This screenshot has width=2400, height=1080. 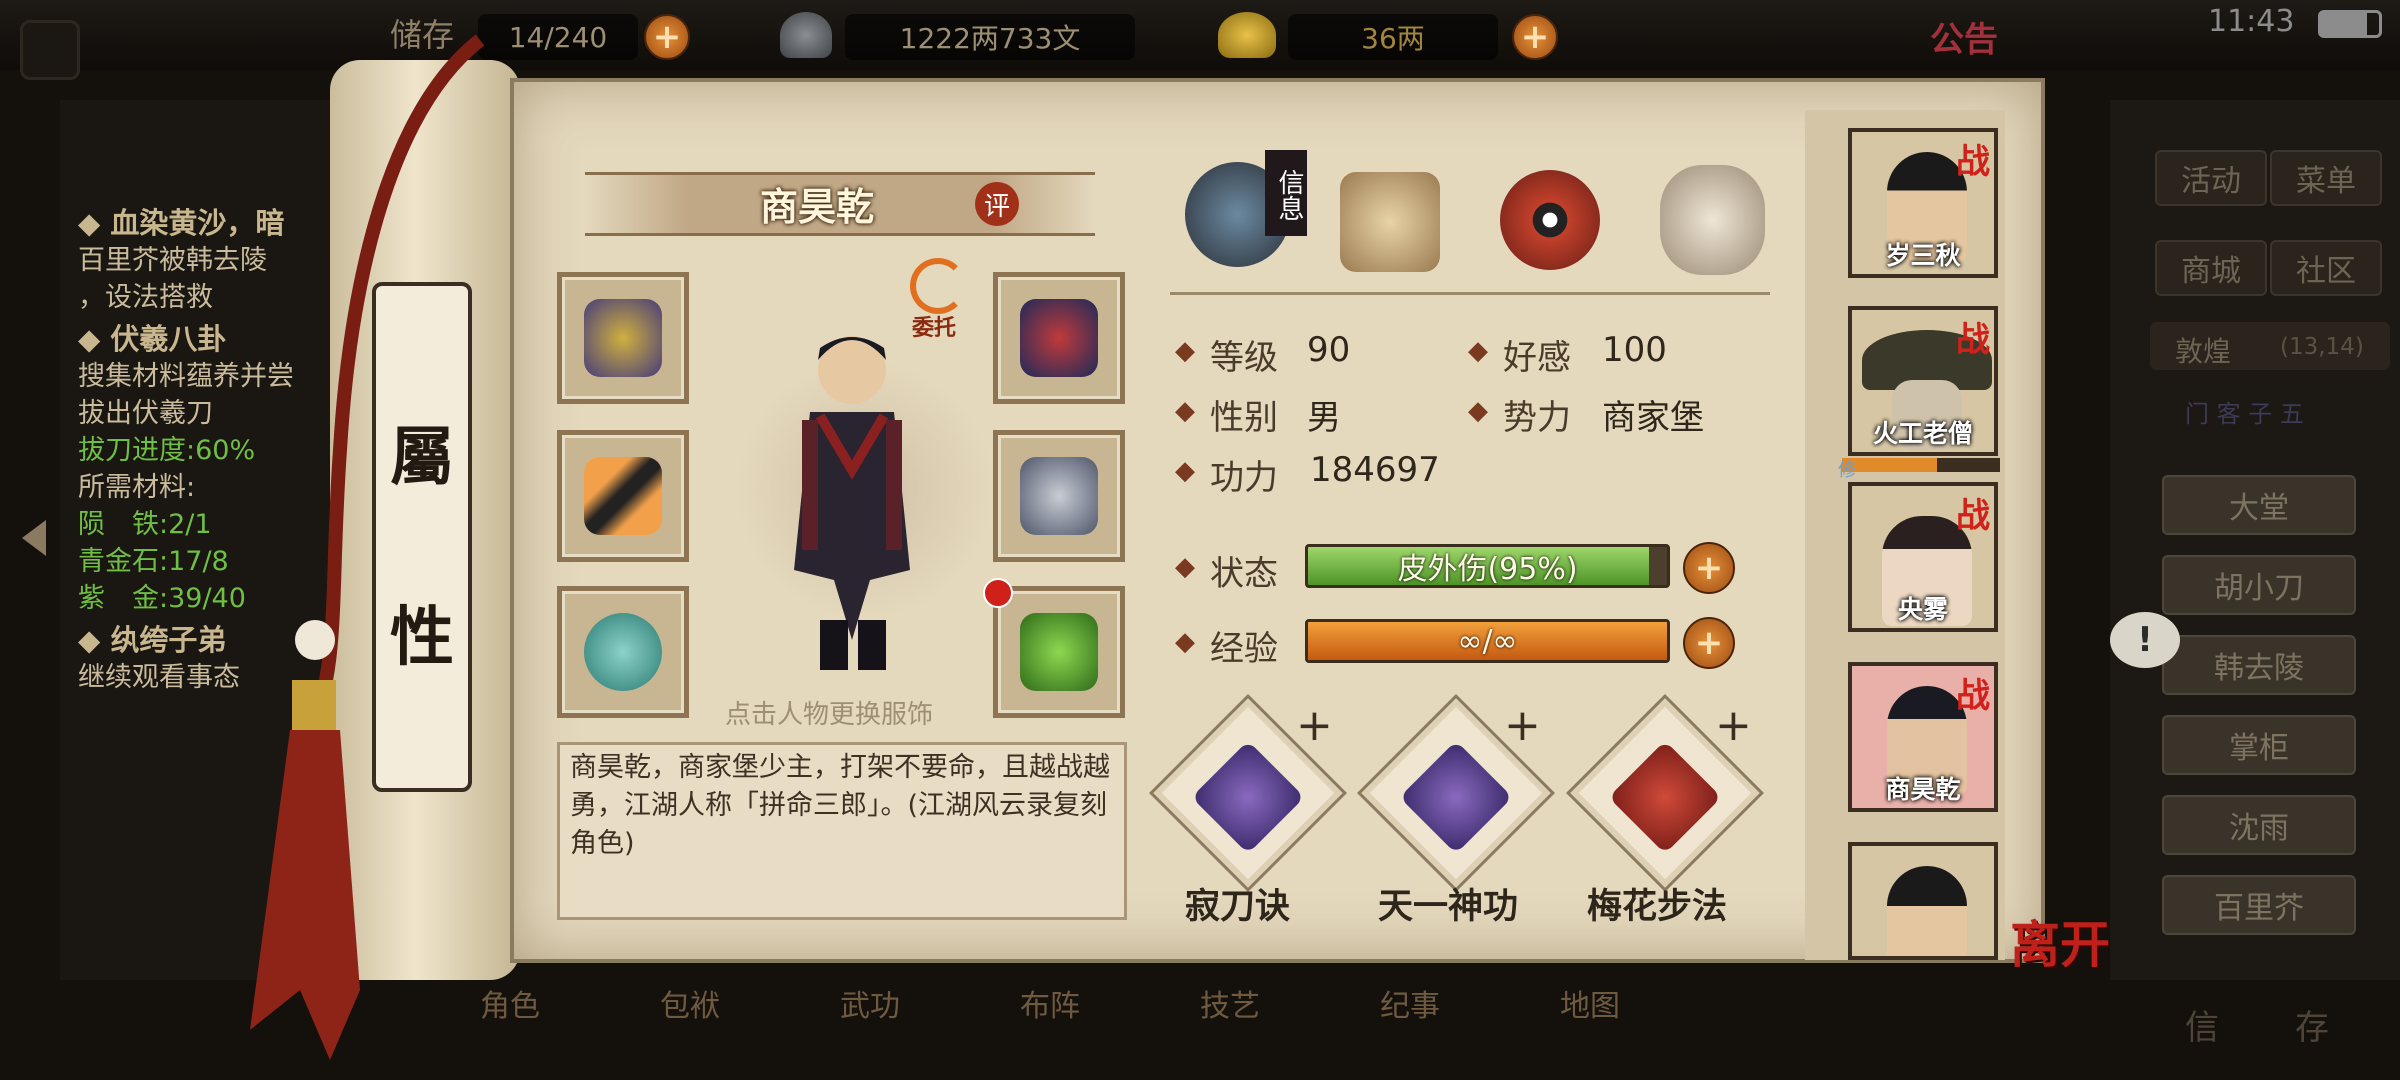 What do you see at coordinates (1390, 222) in the screenshot?
I see `scroll-letter-icon` at bounding box center [1390, 222].